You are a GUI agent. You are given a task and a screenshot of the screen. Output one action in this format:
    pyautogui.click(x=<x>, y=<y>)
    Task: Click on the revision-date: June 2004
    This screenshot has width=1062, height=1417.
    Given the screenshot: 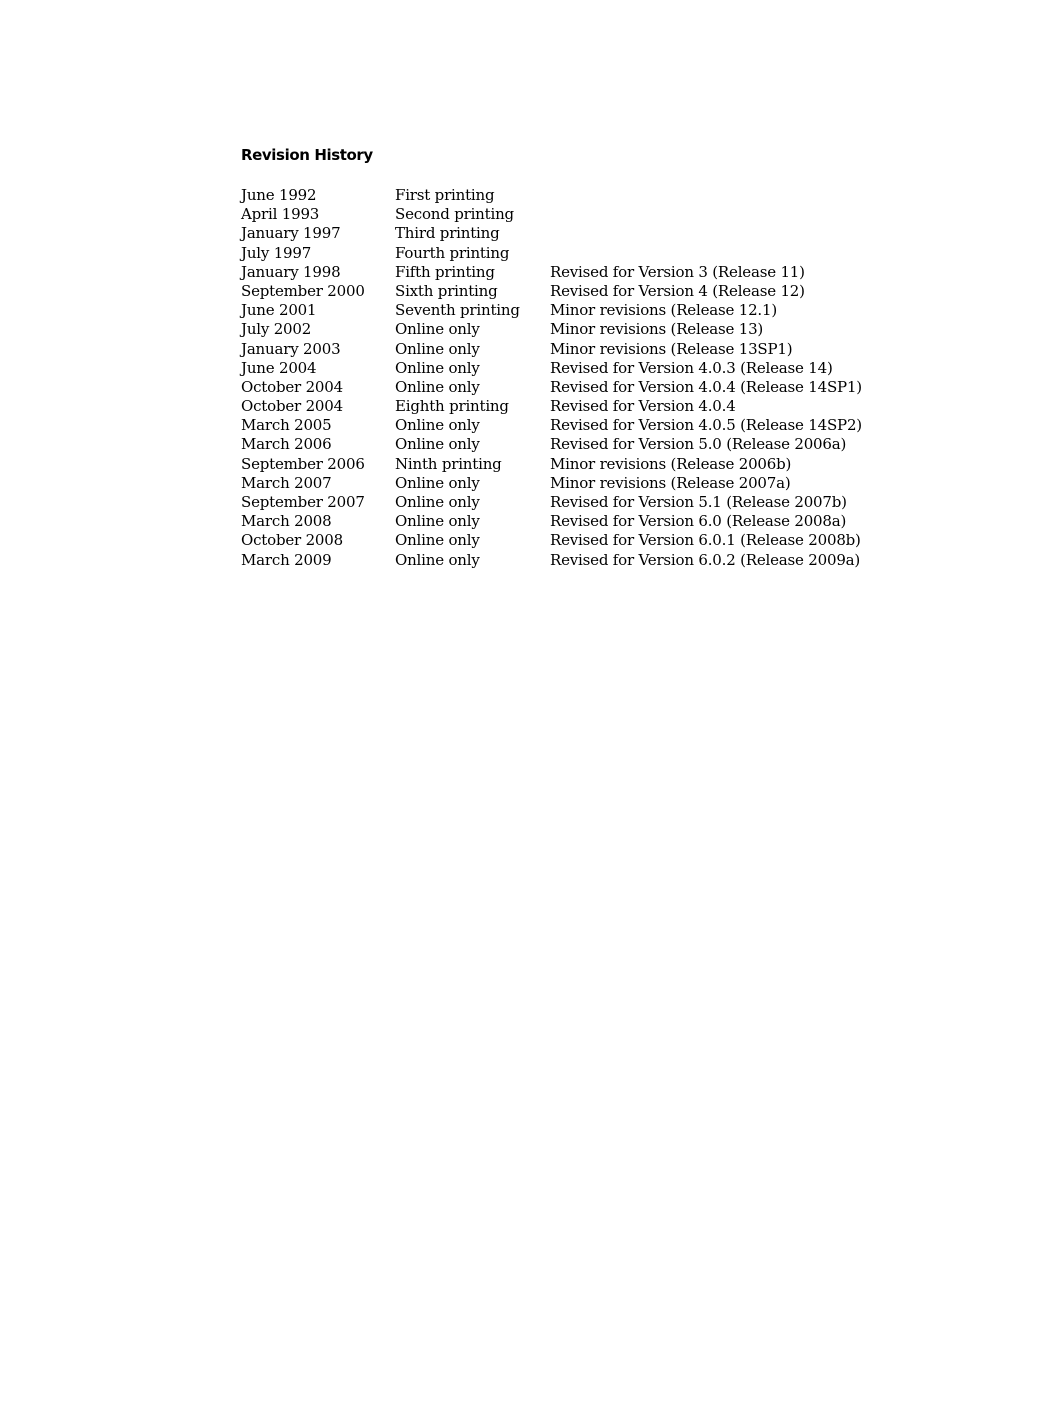 What is the action you would take?
    pyautogui.click(x=279, y=367)
    